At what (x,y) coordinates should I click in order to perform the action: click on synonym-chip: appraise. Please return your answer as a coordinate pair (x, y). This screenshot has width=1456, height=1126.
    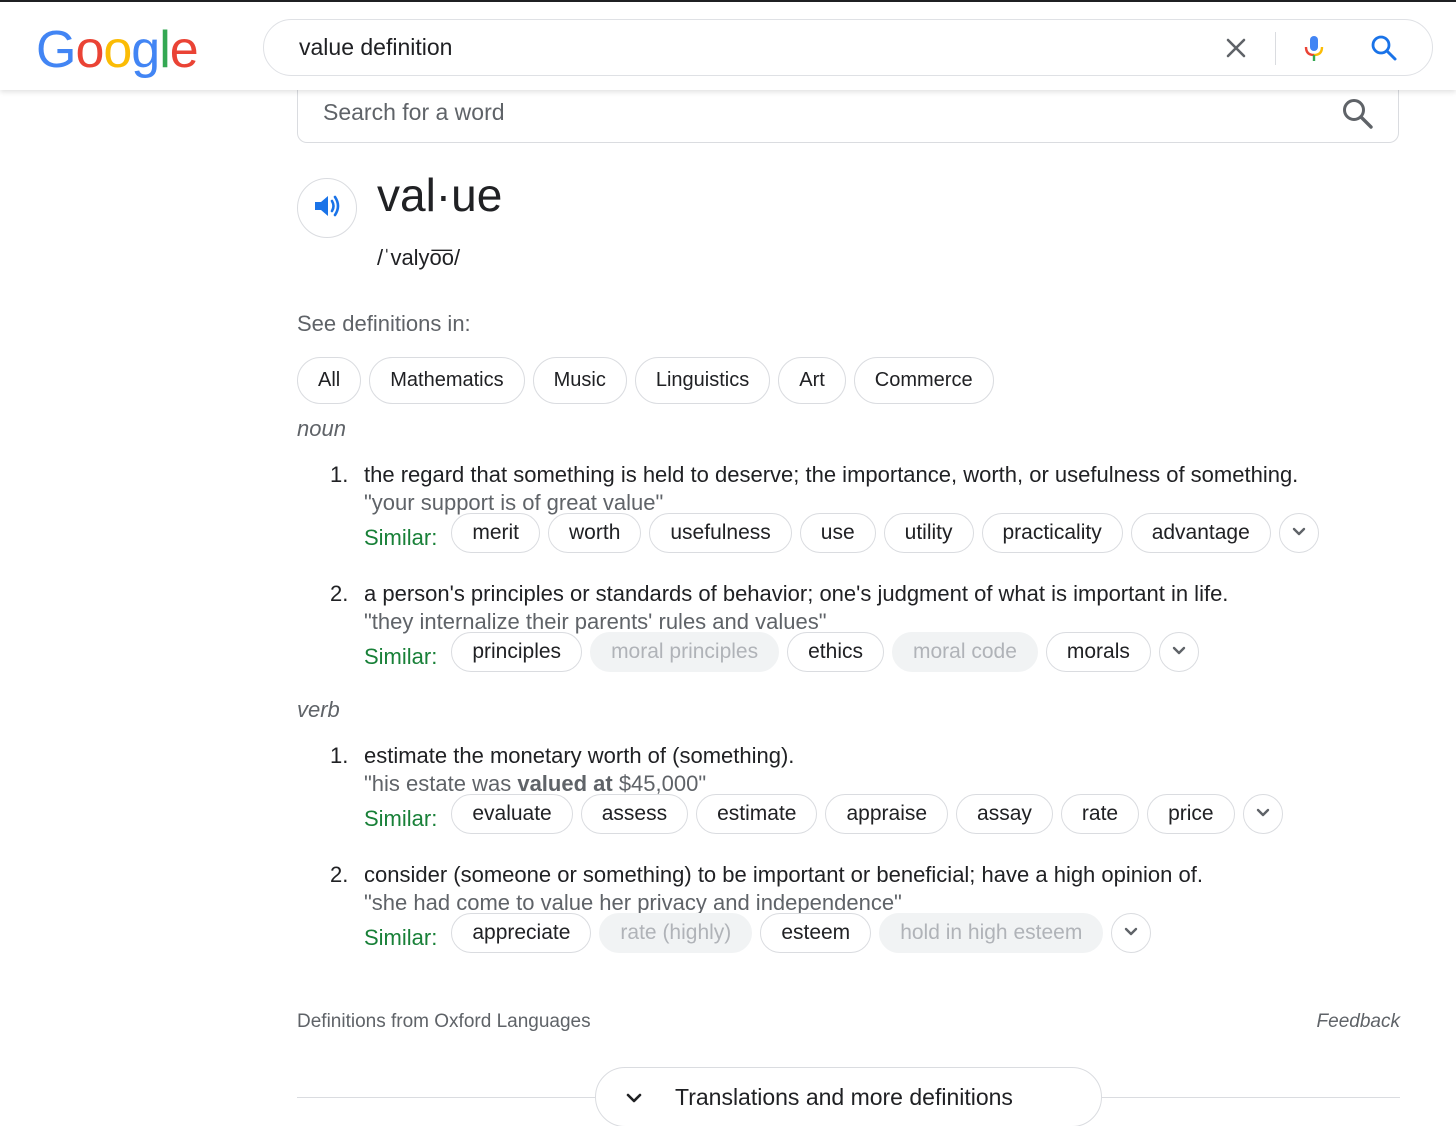
    Looking at the image, I should click on (887, 814).